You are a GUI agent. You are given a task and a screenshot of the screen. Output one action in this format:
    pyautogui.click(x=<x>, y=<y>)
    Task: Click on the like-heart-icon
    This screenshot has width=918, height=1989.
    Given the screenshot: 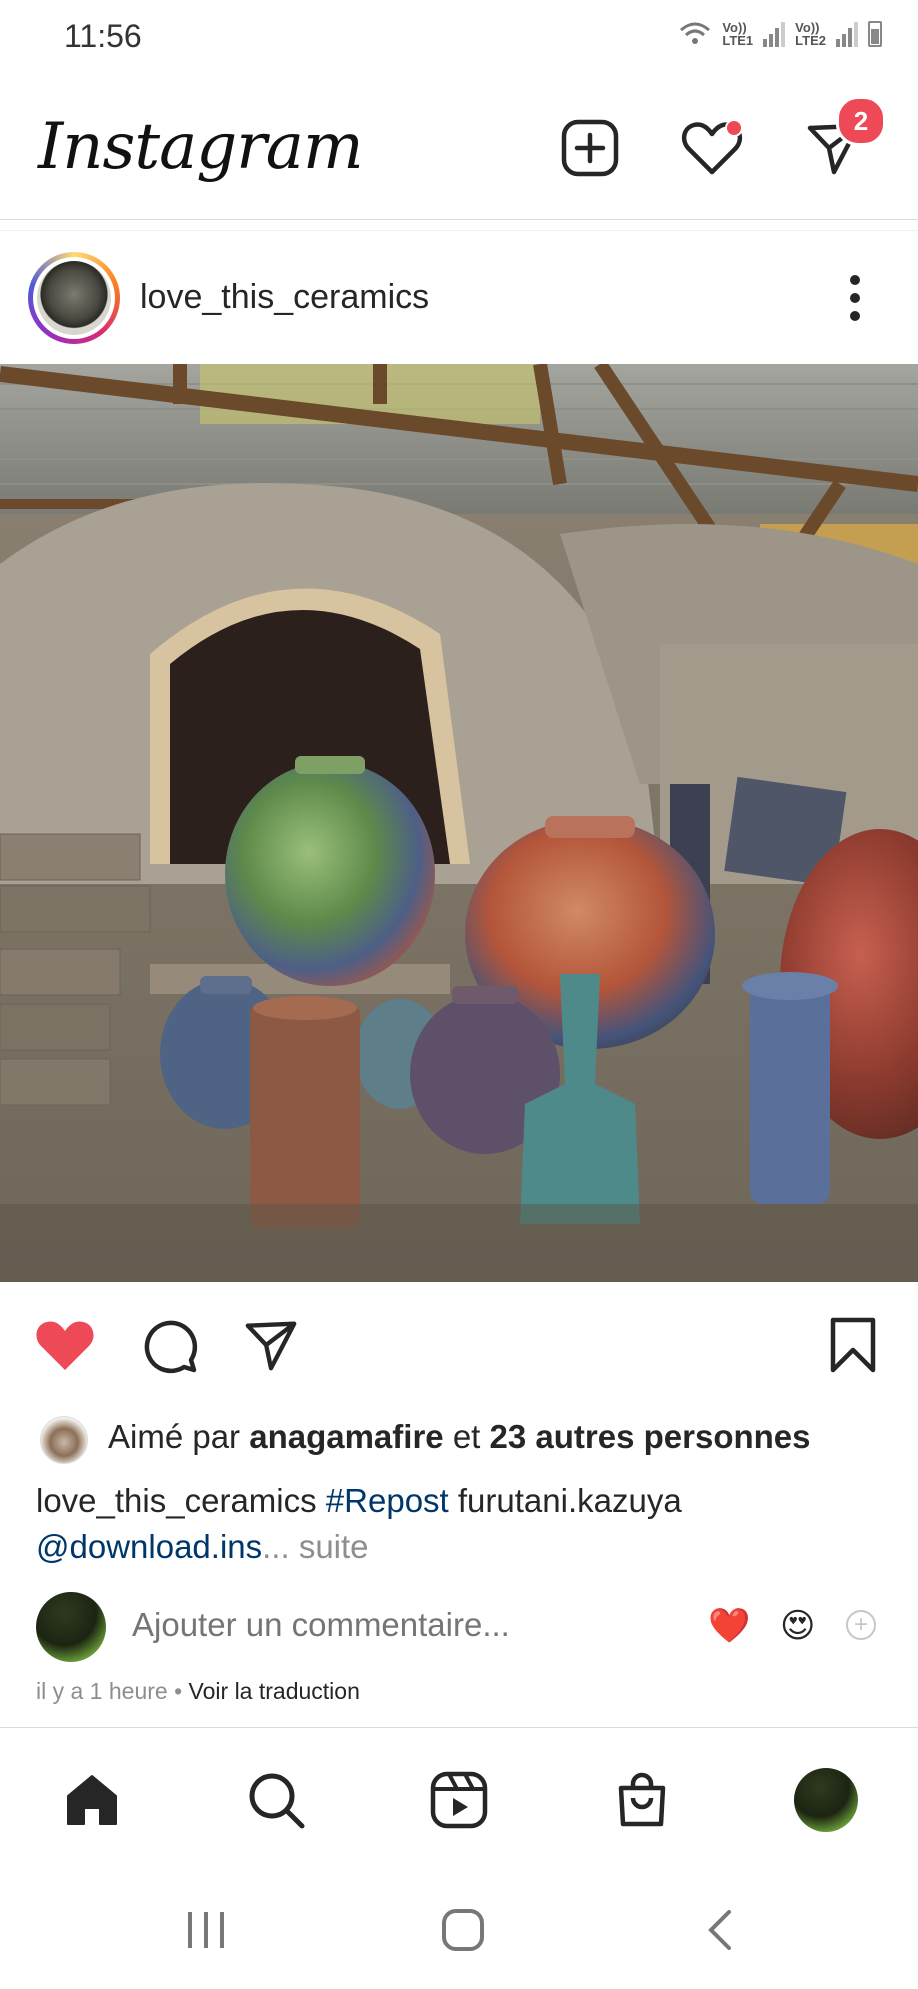 What is the action you would take?
    pyautogui.click(x=65, y=1345)
    